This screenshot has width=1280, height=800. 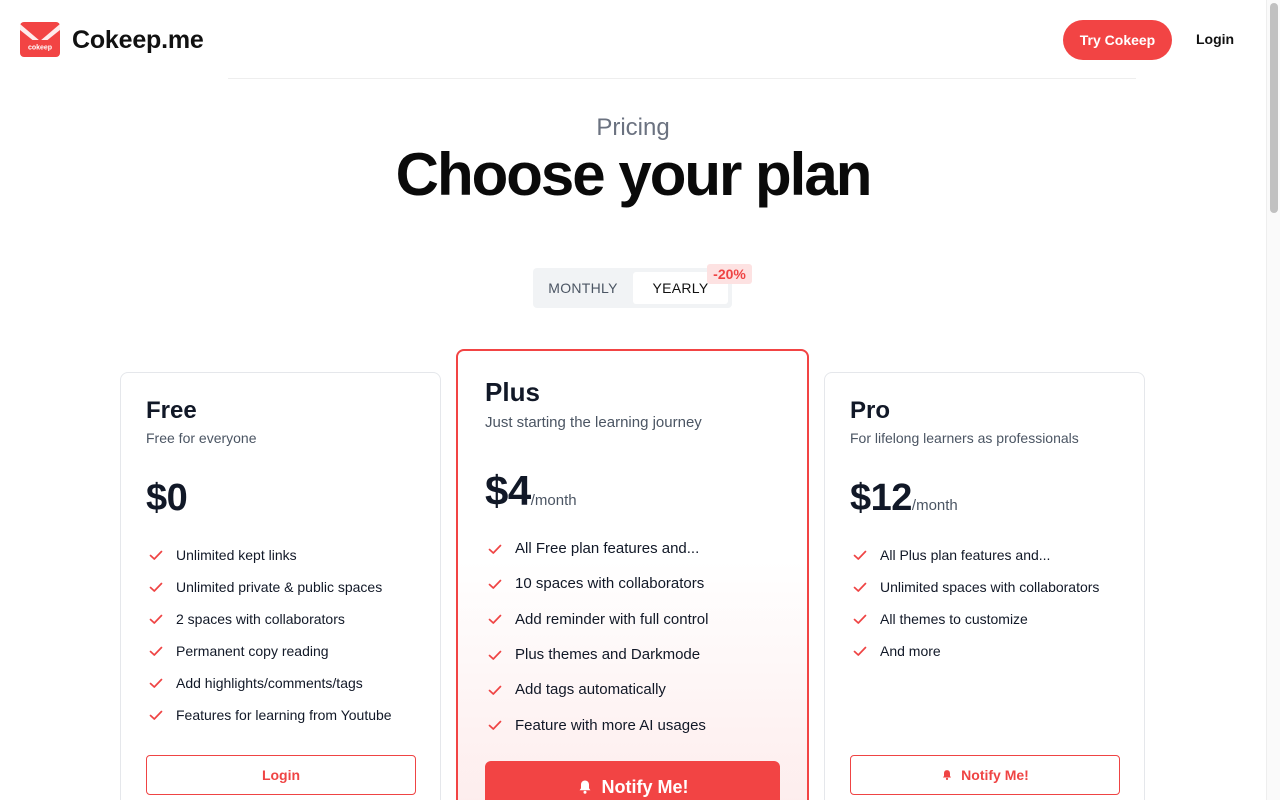 I want to click on feature-text: Unlimited private & public spaces, so click(x=279, y=587).